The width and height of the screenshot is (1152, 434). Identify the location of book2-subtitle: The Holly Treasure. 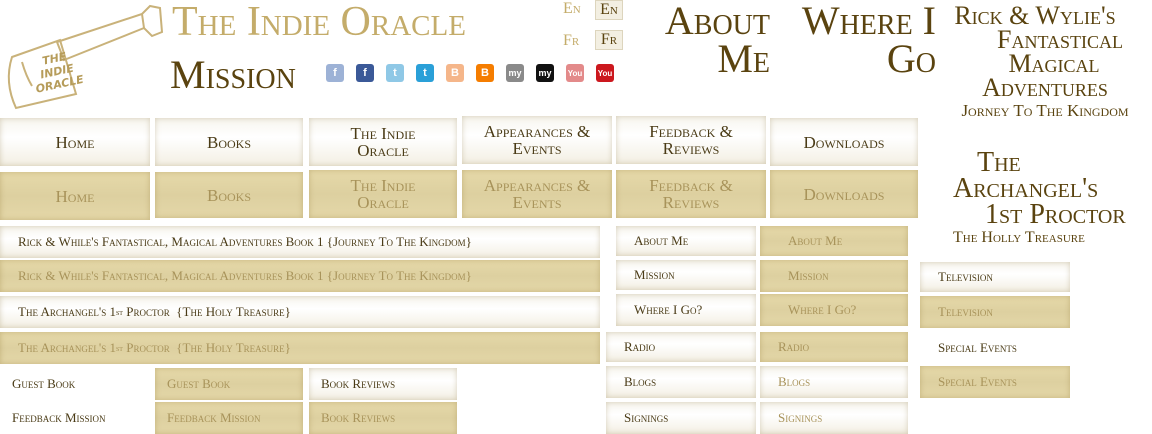
(1019, 237).